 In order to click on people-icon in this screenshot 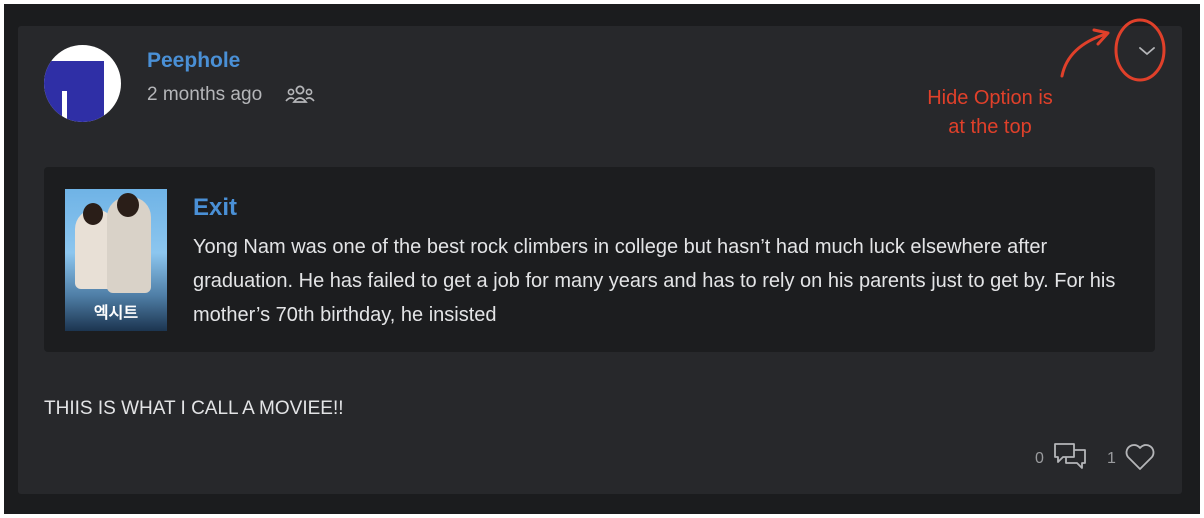, I will do `click(300, 94)`.